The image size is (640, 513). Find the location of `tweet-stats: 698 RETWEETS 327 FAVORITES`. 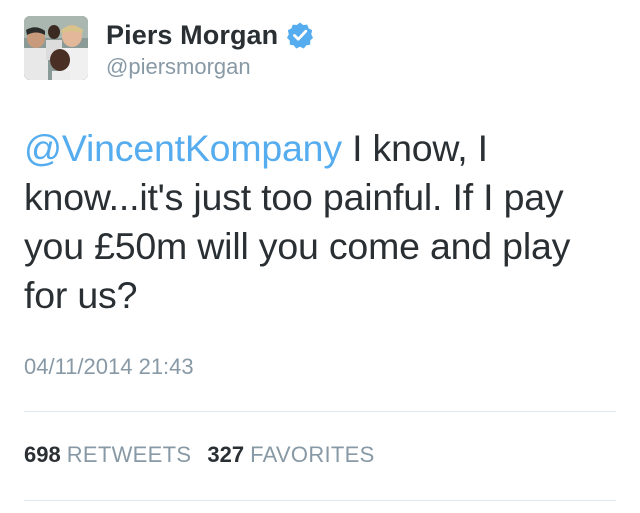

tweet-stats: 698 RETWEETS 327 FAVORITES is located at coordinates (199, 455).